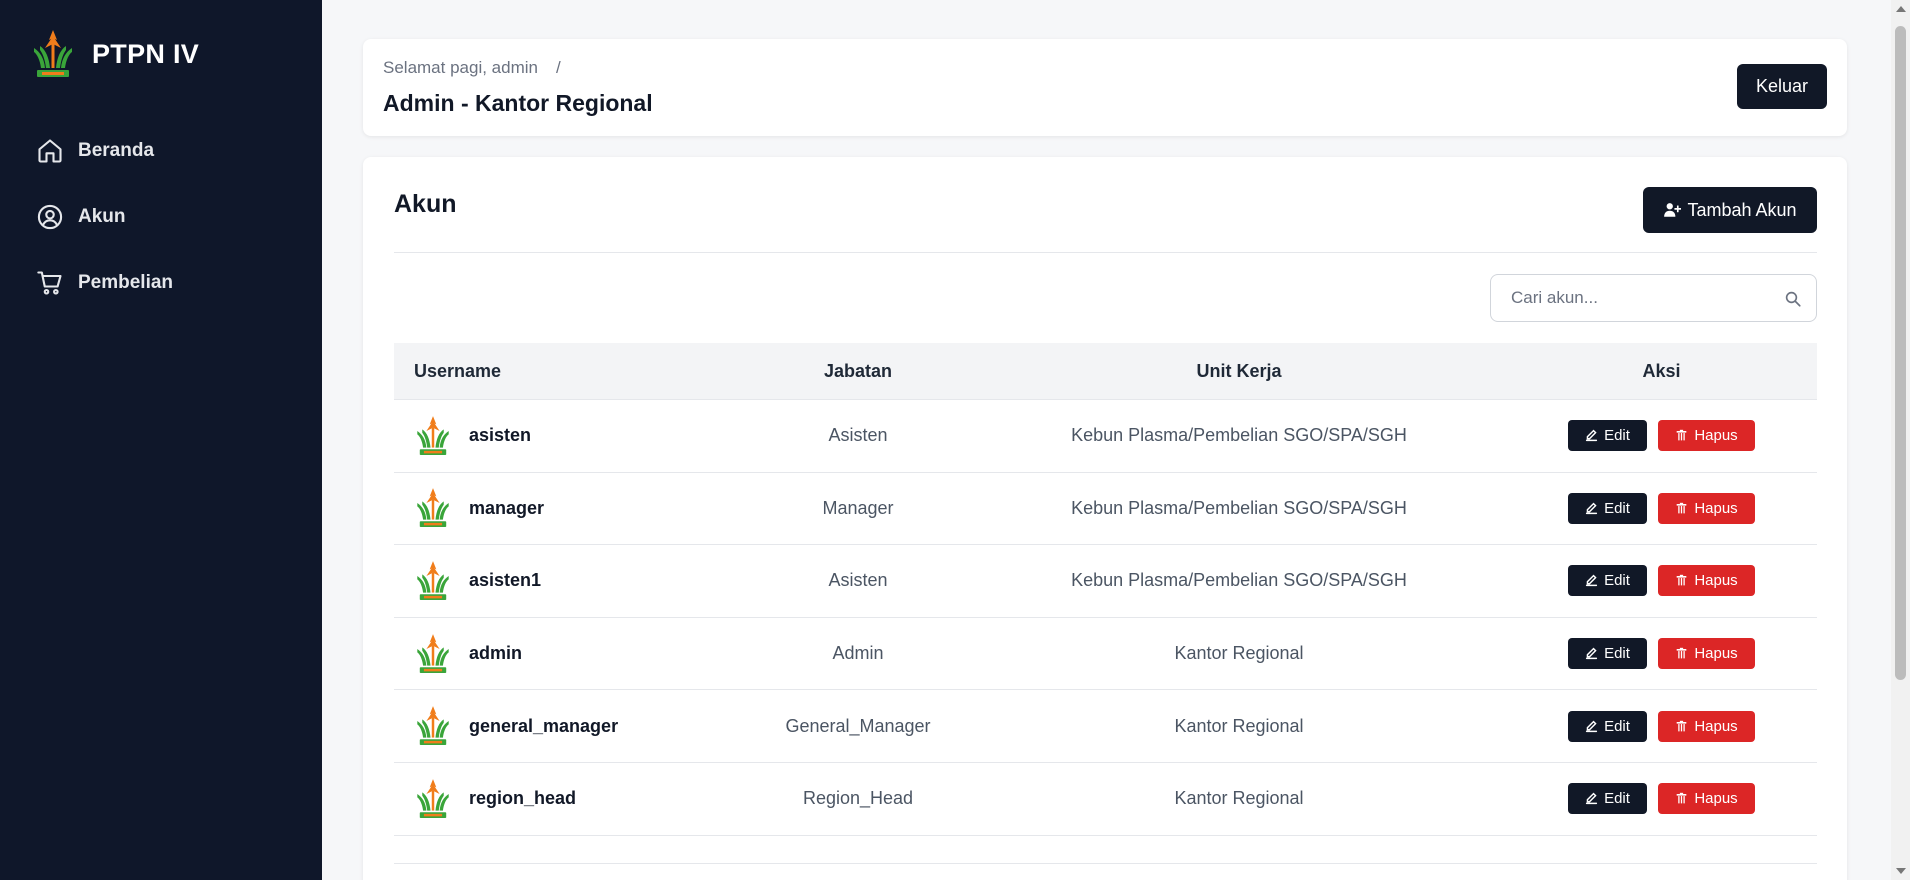  Describe the element at coordinates (1631, 298) in the screenshot. I see `search-input` at that location.